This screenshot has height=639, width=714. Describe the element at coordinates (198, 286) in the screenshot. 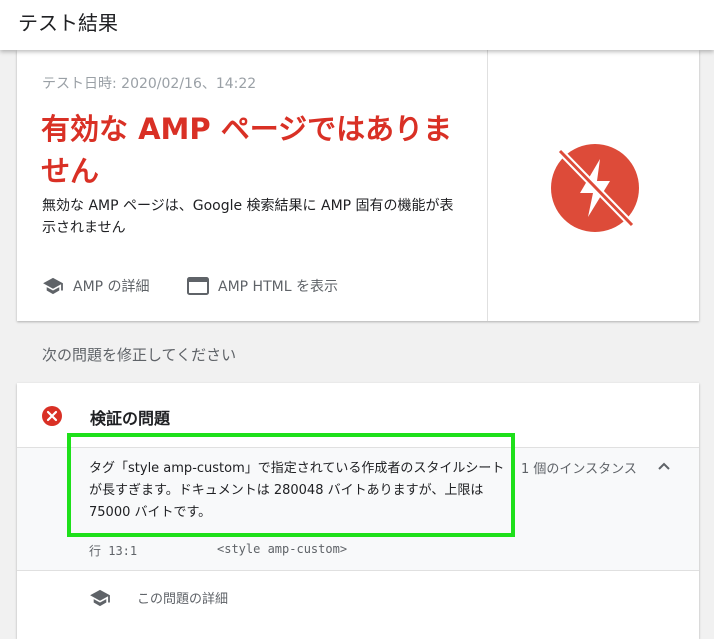

I see `browser-window-icon` at that location.